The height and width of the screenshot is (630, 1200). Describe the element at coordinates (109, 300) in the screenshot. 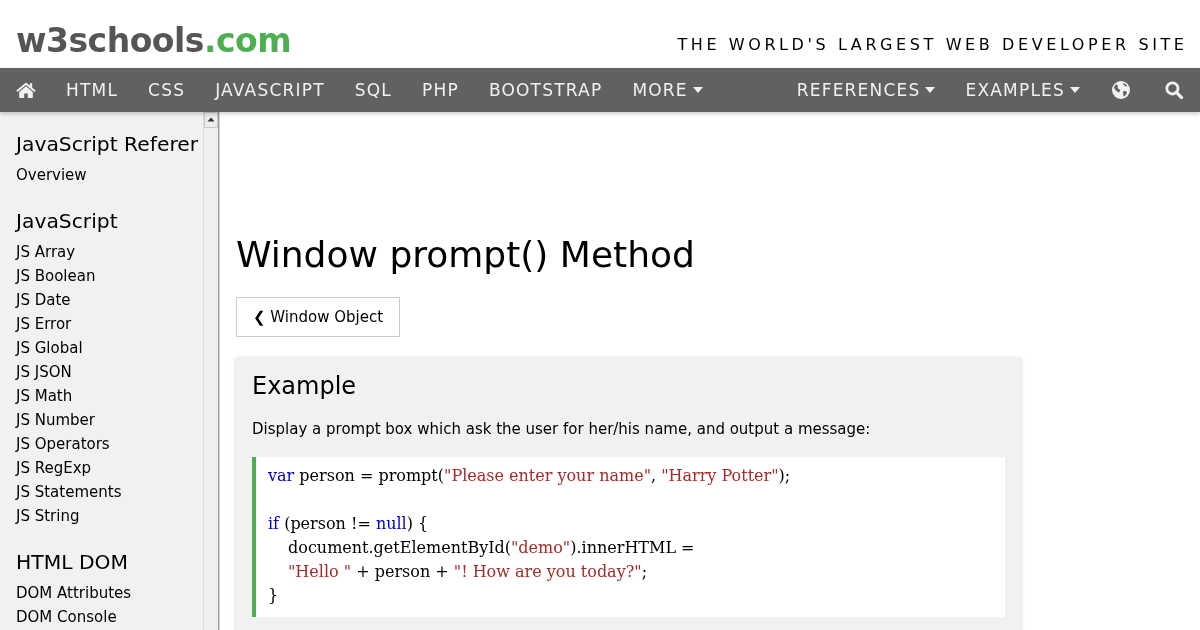

I see `sidebar-link: JS Date` at that location.